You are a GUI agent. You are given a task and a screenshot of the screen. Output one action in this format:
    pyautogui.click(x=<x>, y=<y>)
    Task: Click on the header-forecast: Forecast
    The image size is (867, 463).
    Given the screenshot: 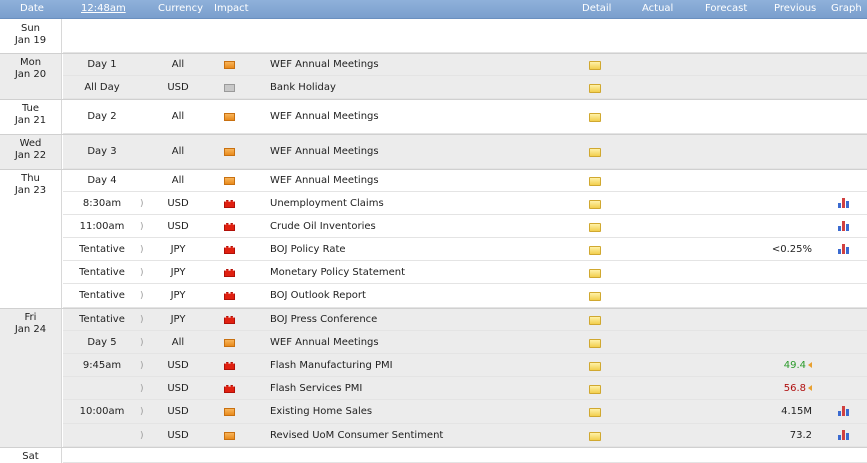 What is the action you would take?
    pyautogui.click(x=726, y=8)
    